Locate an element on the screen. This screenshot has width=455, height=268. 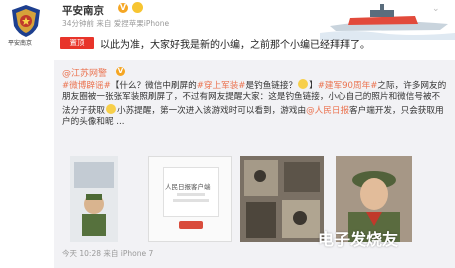
image2-title: 人民日报客户端 is located at coordinates (188, 187).